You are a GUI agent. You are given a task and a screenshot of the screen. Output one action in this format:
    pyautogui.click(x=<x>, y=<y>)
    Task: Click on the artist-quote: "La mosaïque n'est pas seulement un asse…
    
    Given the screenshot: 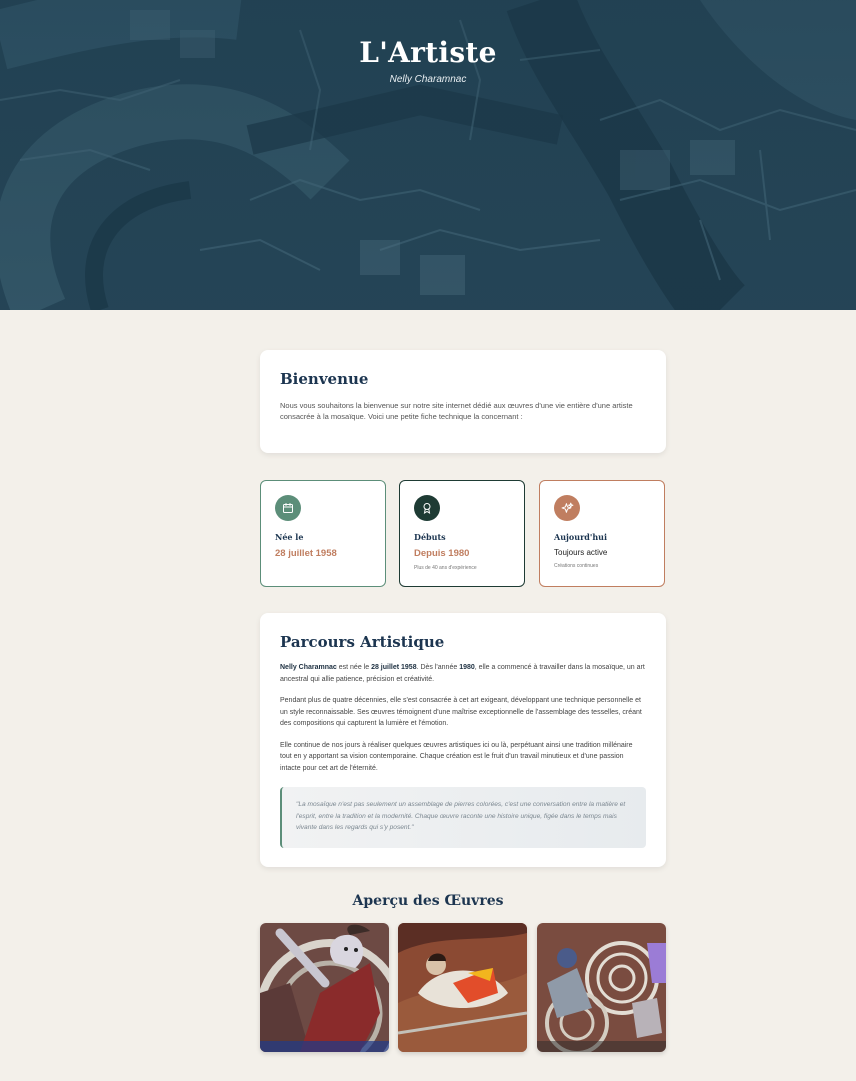 What is the action you would take?
    pyautogui.click(x=463, y=817)
    